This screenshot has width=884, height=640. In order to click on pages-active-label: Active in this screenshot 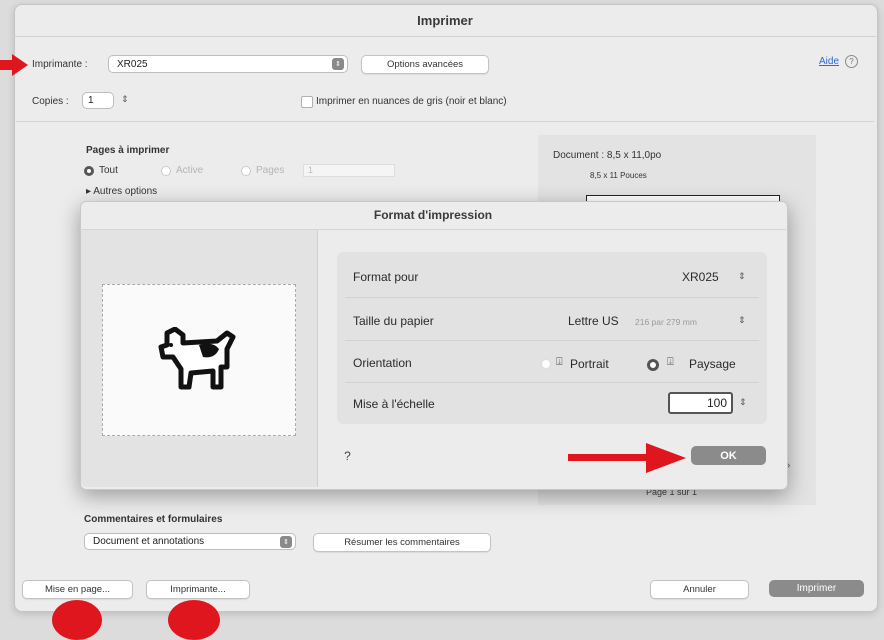, I will do `click(190, 170)`.